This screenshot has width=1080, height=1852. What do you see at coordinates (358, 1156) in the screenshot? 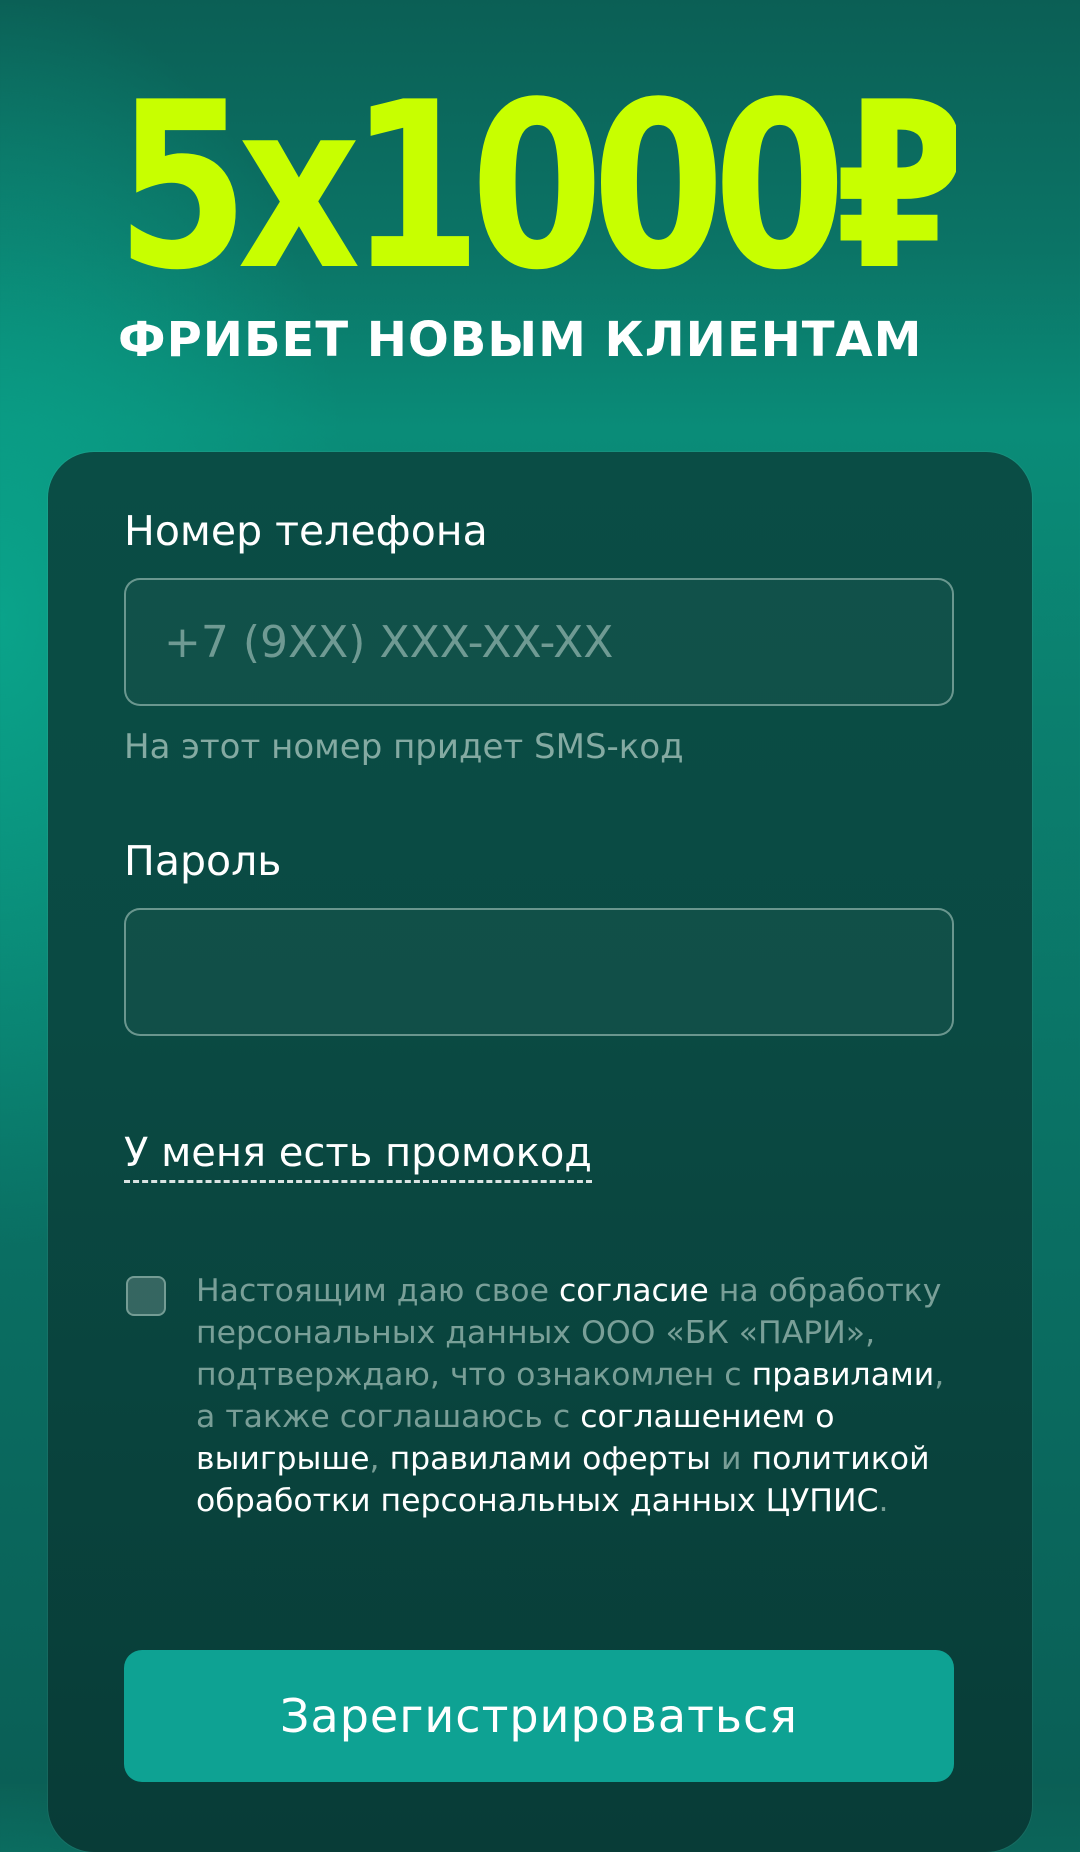
I see `promo-code-link: У меня есть промокод` at bounding box center [358, 1156].